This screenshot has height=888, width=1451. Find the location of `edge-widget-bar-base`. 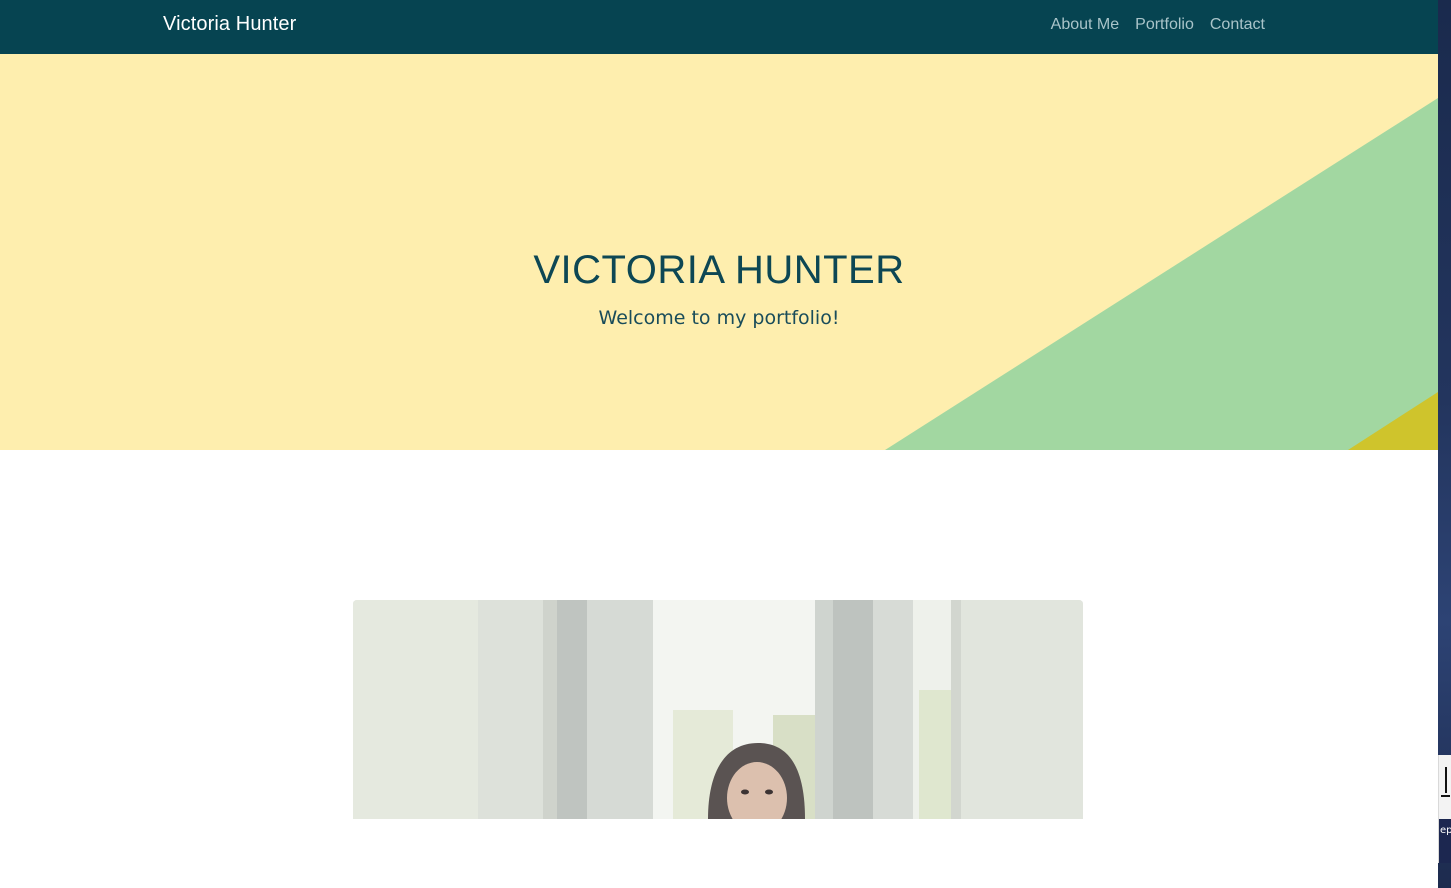

edge-widget-bar-base is located at coordinates (1445, 796).